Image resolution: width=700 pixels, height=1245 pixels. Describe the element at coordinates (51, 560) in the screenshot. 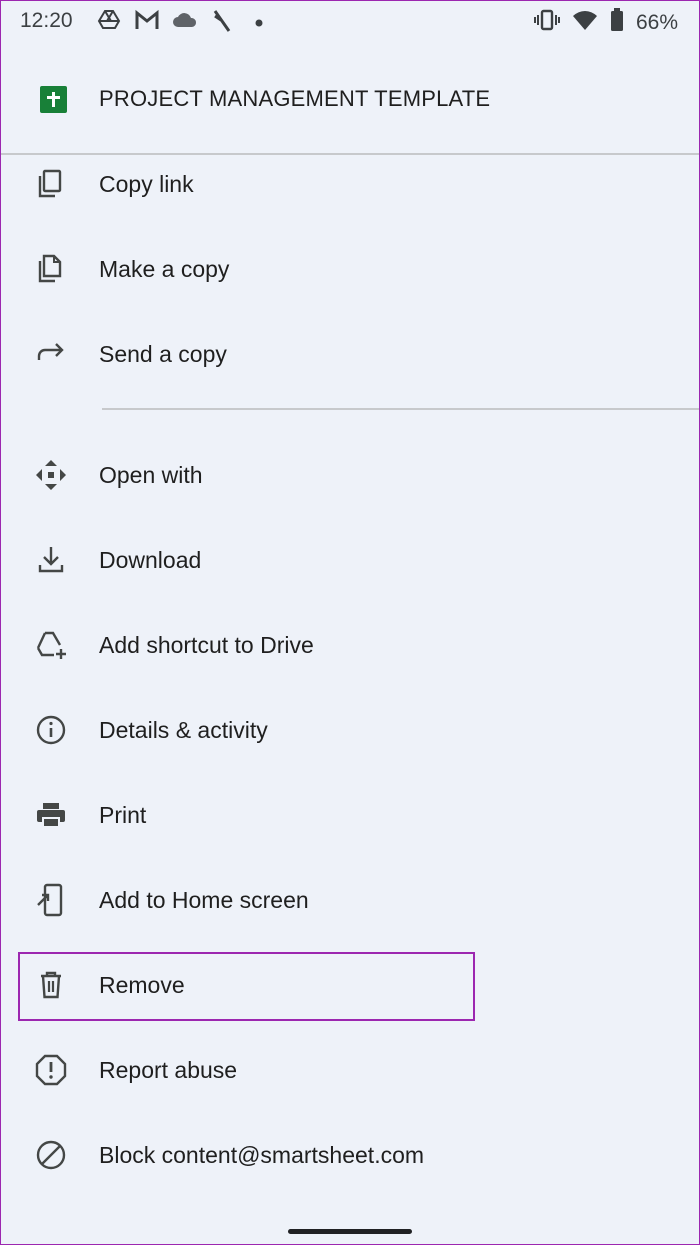

I see `download-icon` at that location.